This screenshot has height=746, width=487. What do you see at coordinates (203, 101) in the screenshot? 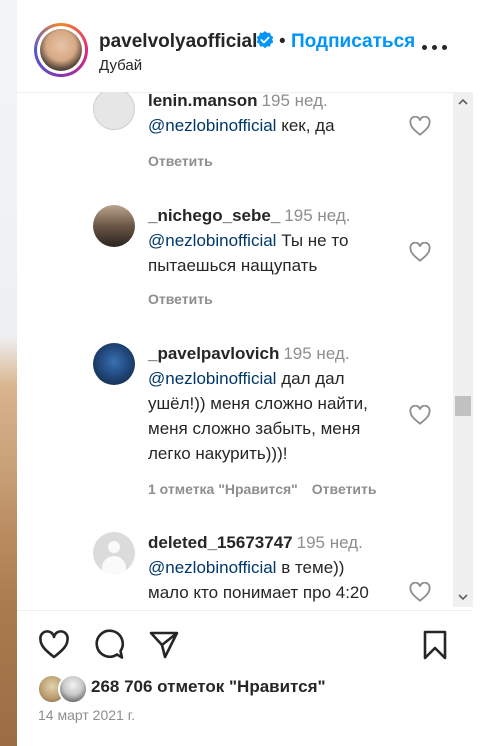
I see `comment-username: lenin.manson` at bounding box center [203, 101].